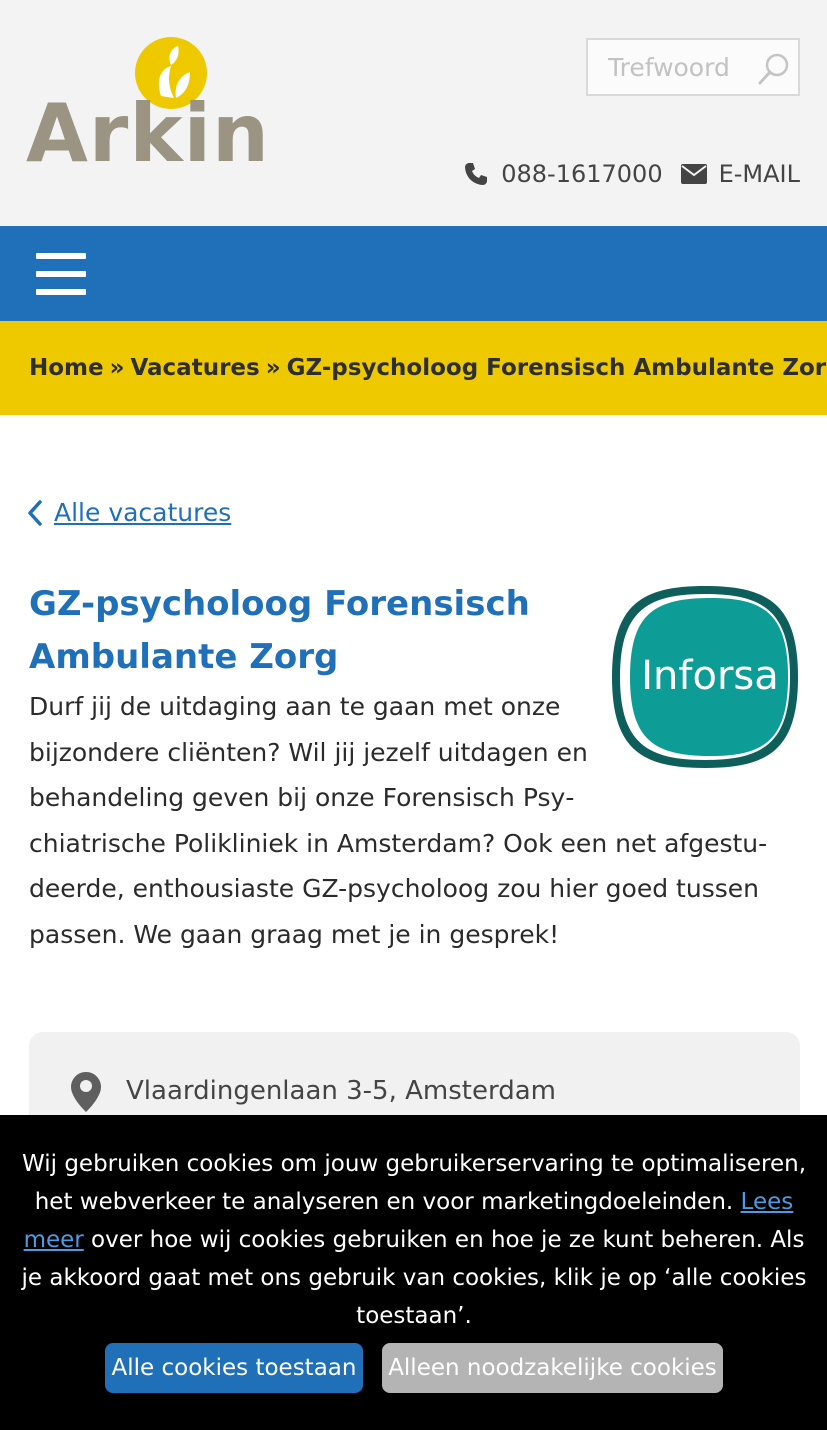  I want to click on vacancy-title: GZ-psycholoog Forensisch Am­bulante Zorg, so click(279, 630).